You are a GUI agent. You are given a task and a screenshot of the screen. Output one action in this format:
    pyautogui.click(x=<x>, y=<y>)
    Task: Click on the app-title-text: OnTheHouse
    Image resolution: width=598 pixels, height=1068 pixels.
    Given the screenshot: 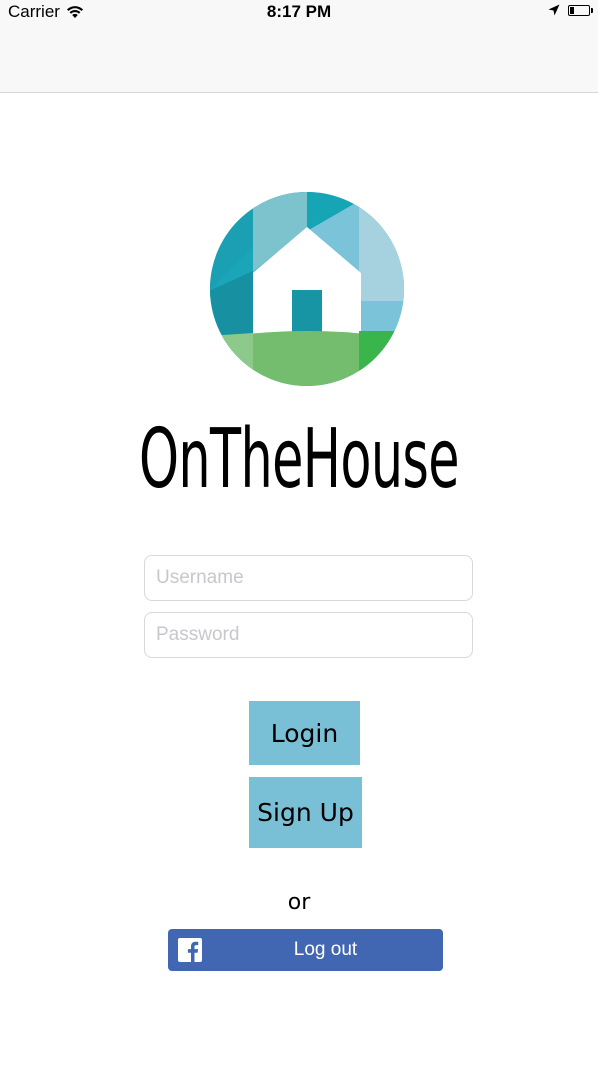 What is the action you would take?
    pyautogui.click(x=299, y=459)
    